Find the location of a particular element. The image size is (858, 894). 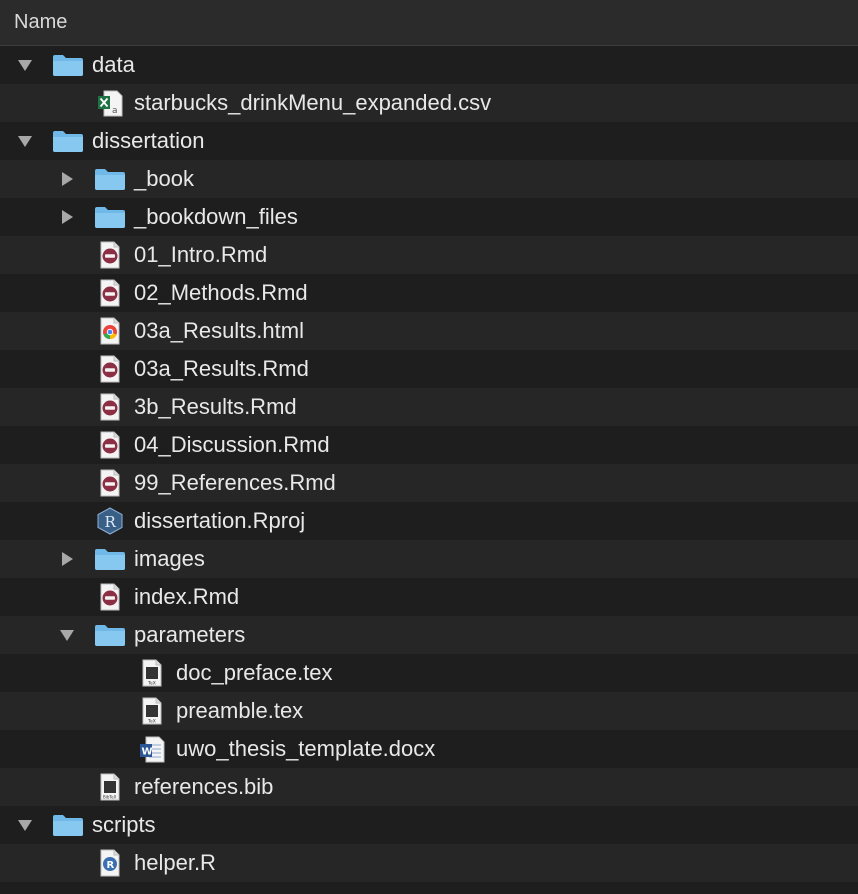

file-row: 01_Intro.Rmd is located at coordinates (429, 255).